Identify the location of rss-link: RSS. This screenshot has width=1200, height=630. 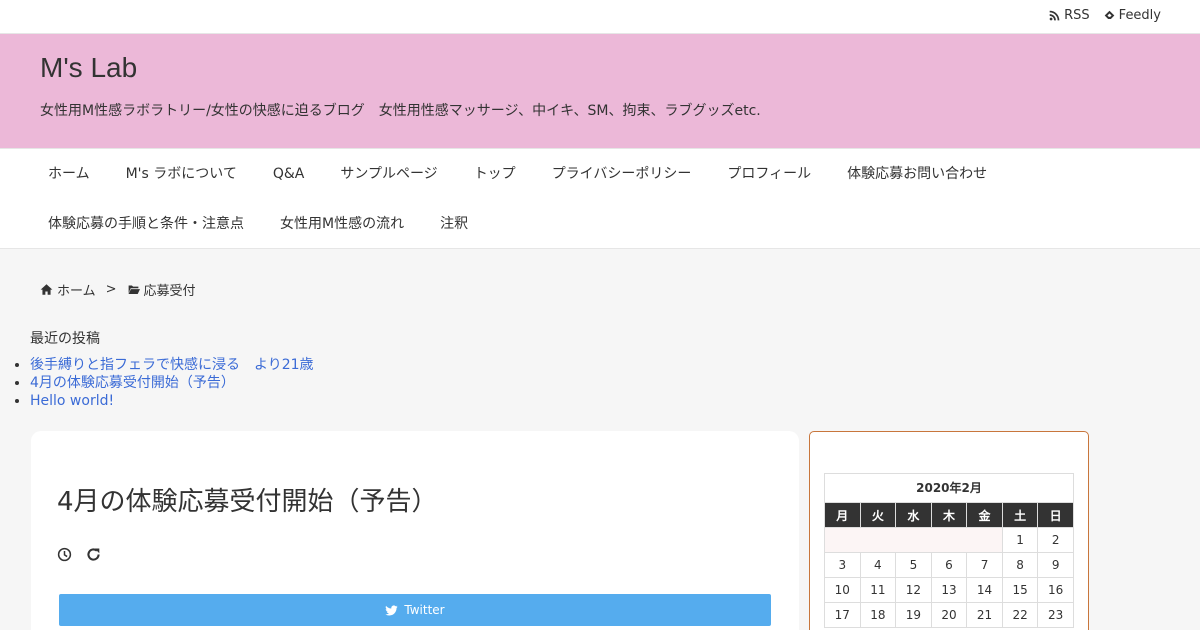
(1069, 15).